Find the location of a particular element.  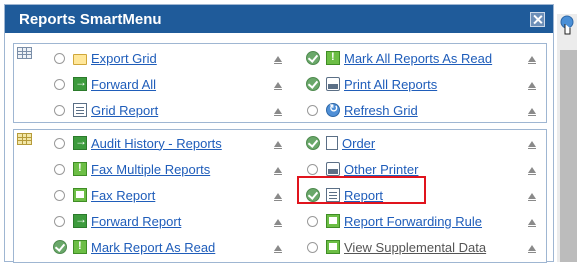

menu-item-mark-all-read: Mark All Reports As Read is located at coordinates (399, 58).